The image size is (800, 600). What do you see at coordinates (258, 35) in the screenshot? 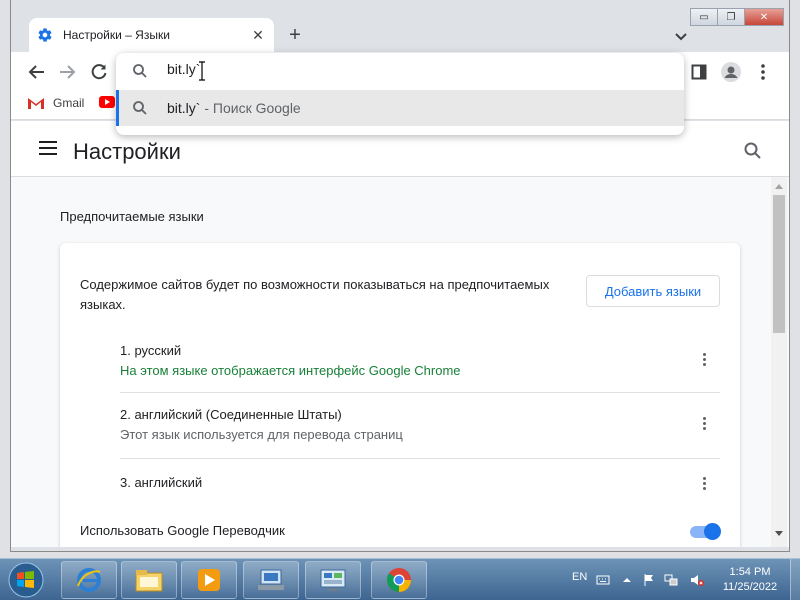
I see `tab-close-icon: ✕` at bounding box center [258, 35].